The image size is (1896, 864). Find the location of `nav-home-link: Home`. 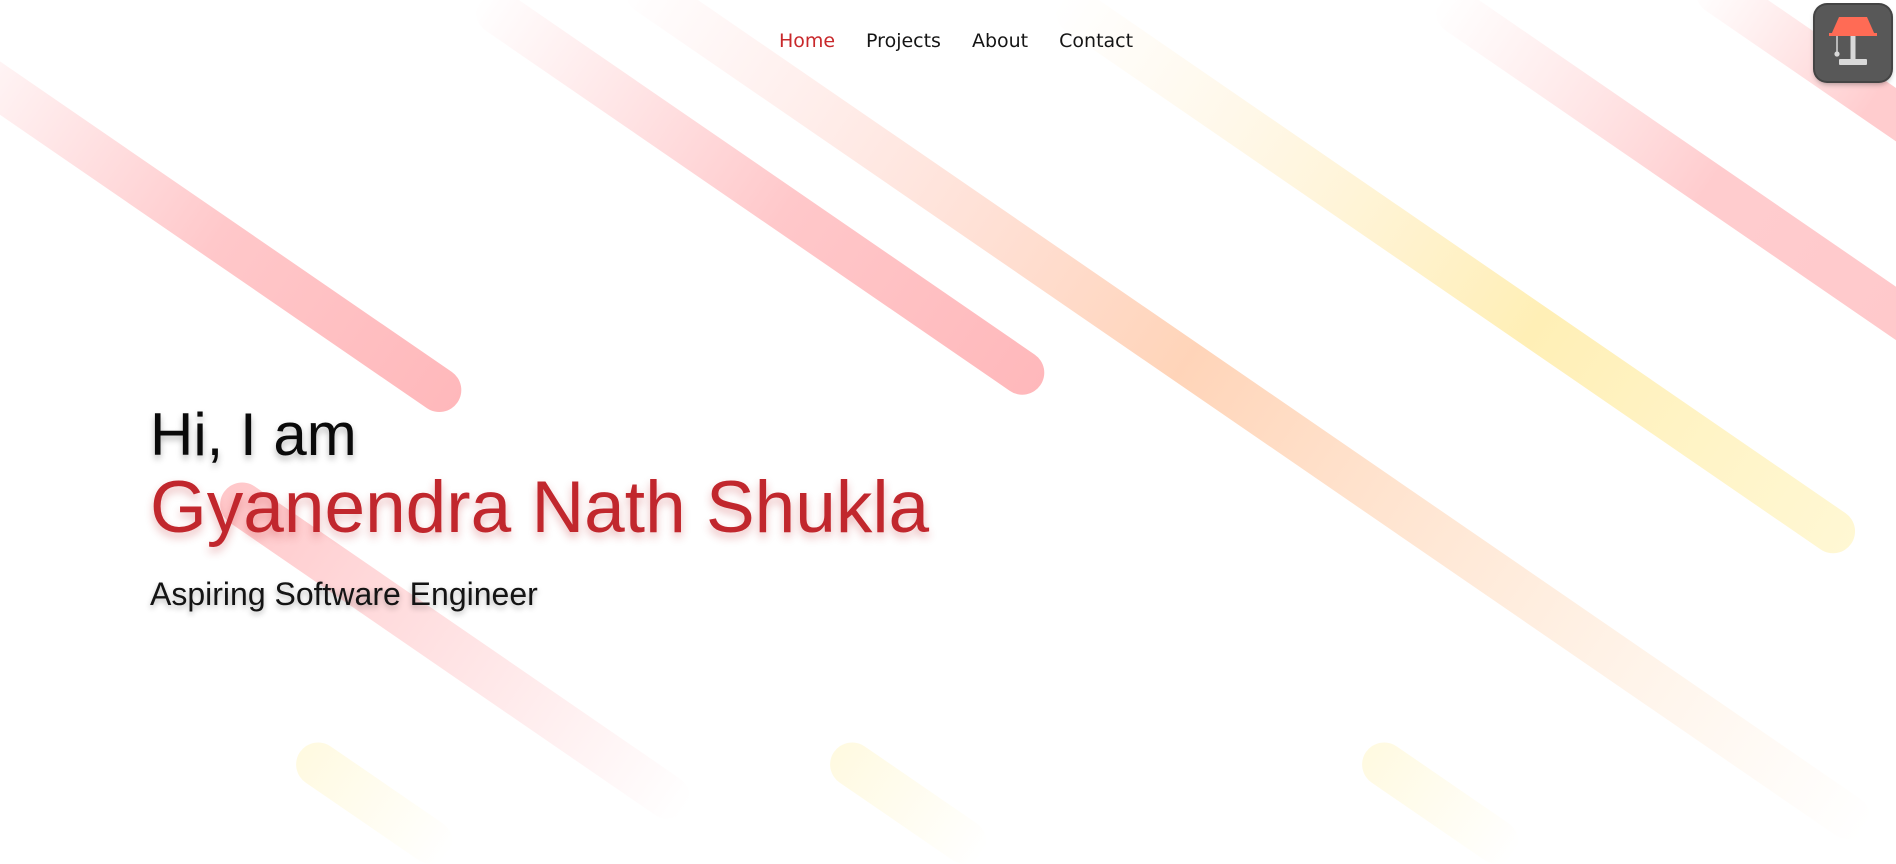

nav-home-link: Home is located at coordinates (807, 41).